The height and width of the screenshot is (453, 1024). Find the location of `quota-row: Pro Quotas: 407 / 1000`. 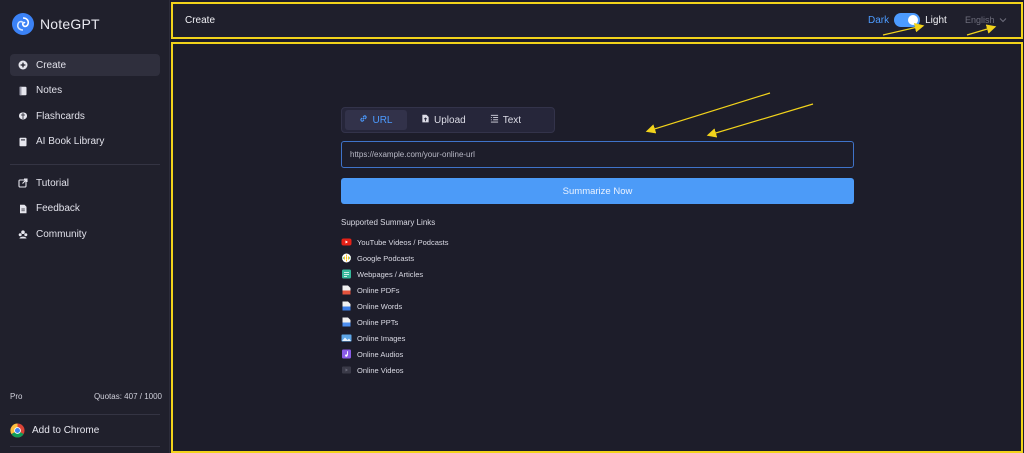

quota-row: Pro Quotas: 407 / 1000 is located at coordinates (86, 396).